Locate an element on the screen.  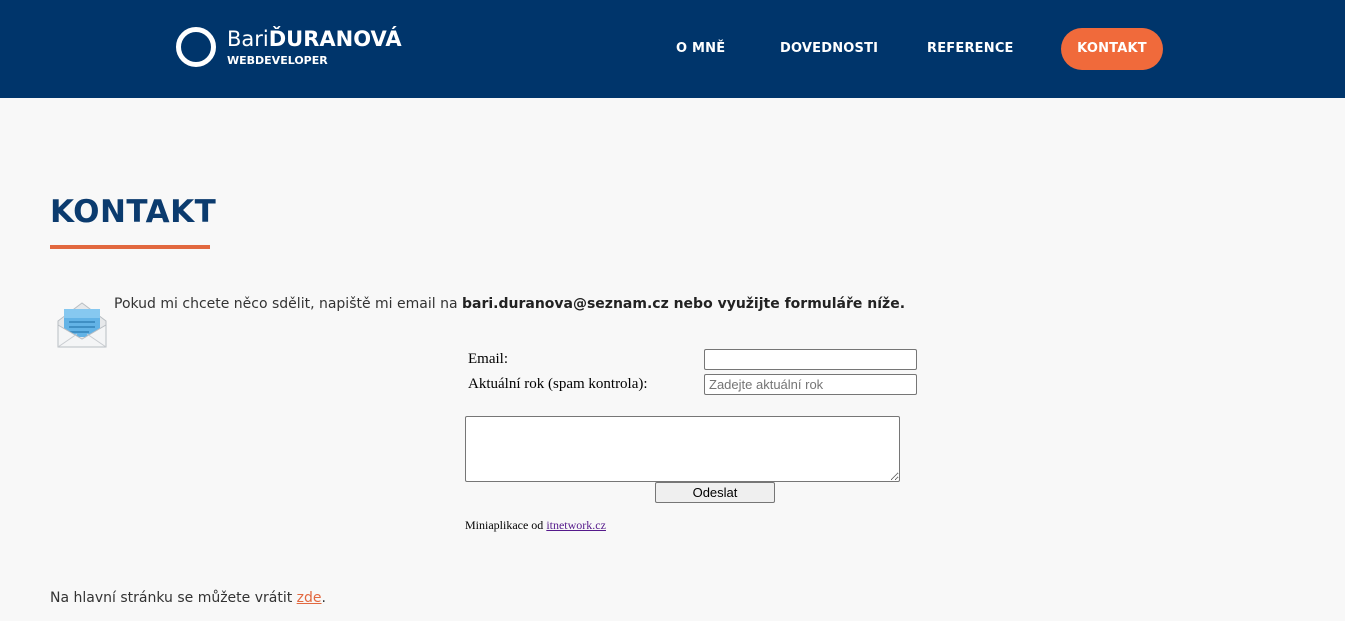
site-logo: BariĎURANOVÁ WEBDEVELOPER is located at coordinates (289, 47).